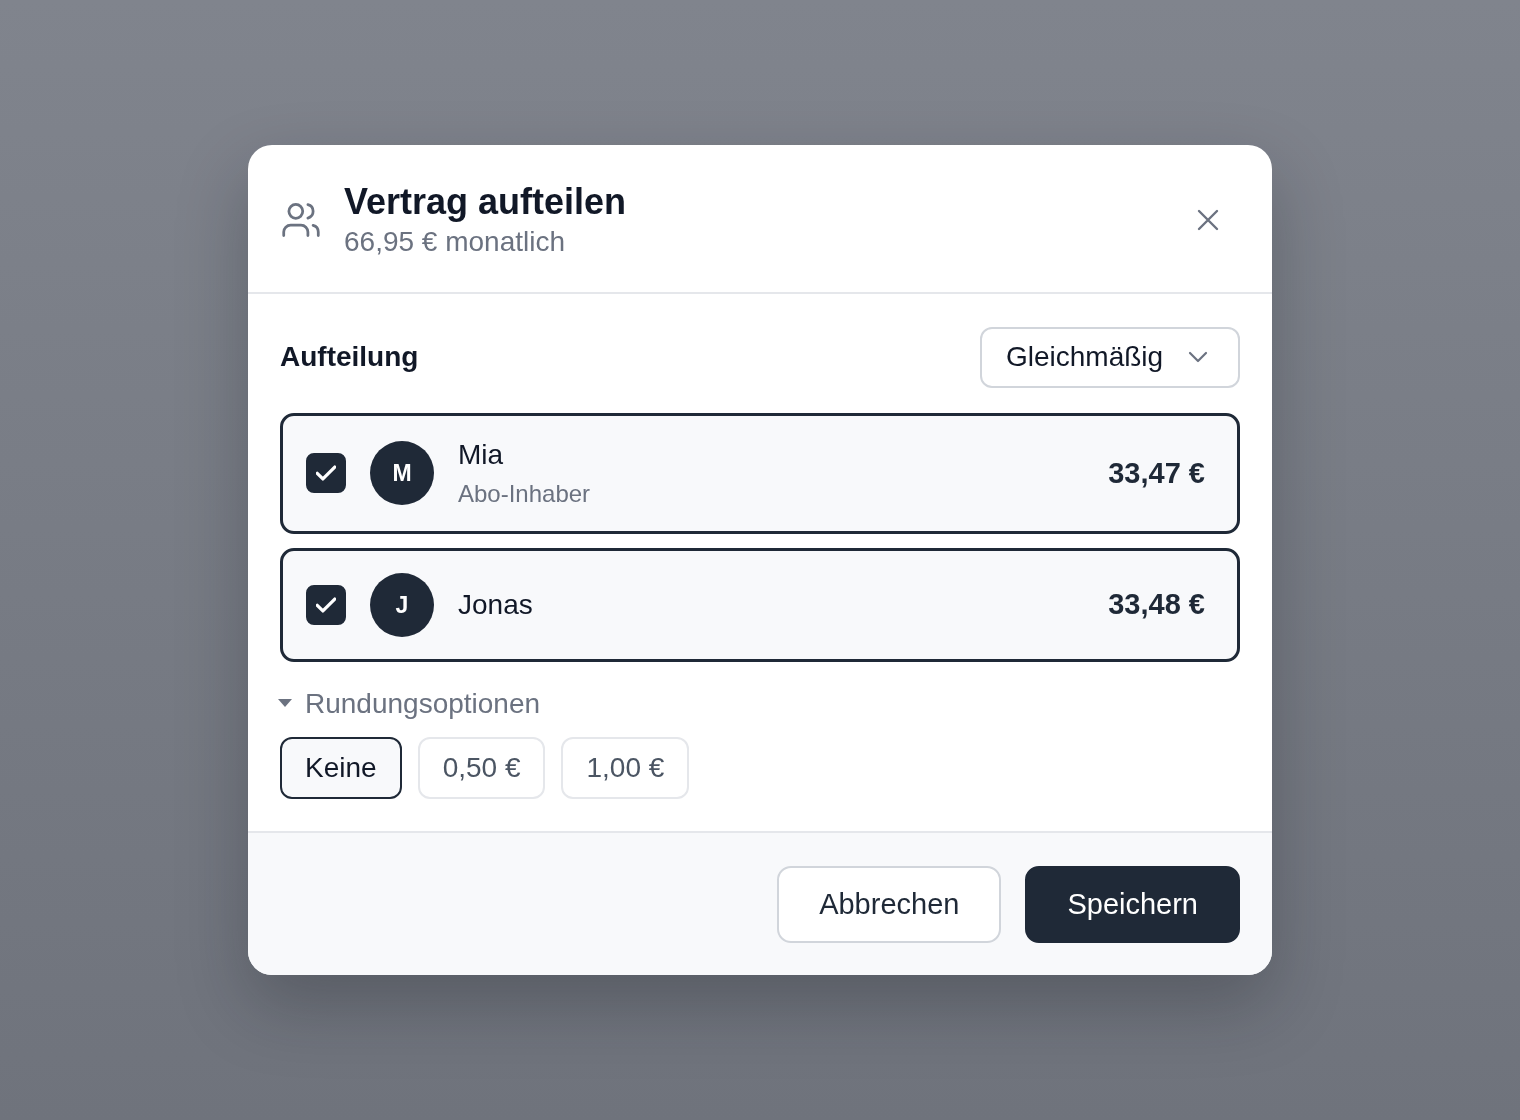 The image size is (1520, 1120). What do you see at coordinates (496, 605) in the screenshot?
I see `participant-name: Jonas` at bounding box center [496, 605].